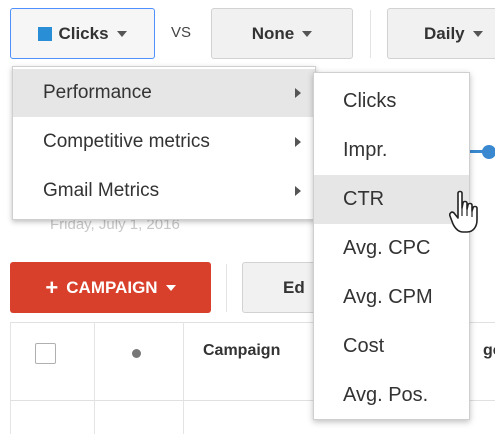  I want to click on campaign-button-label: CAMPAIGN, so click(112, 287).